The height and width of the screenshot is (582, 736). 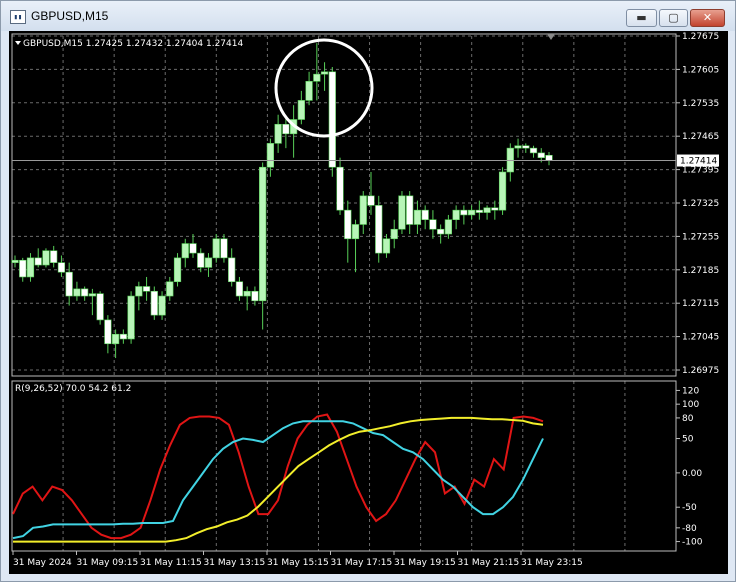 What do you see at coordinates (707, 18) in the screenshot?
I see `close-button: ✕` at bounding box center [707, 18].